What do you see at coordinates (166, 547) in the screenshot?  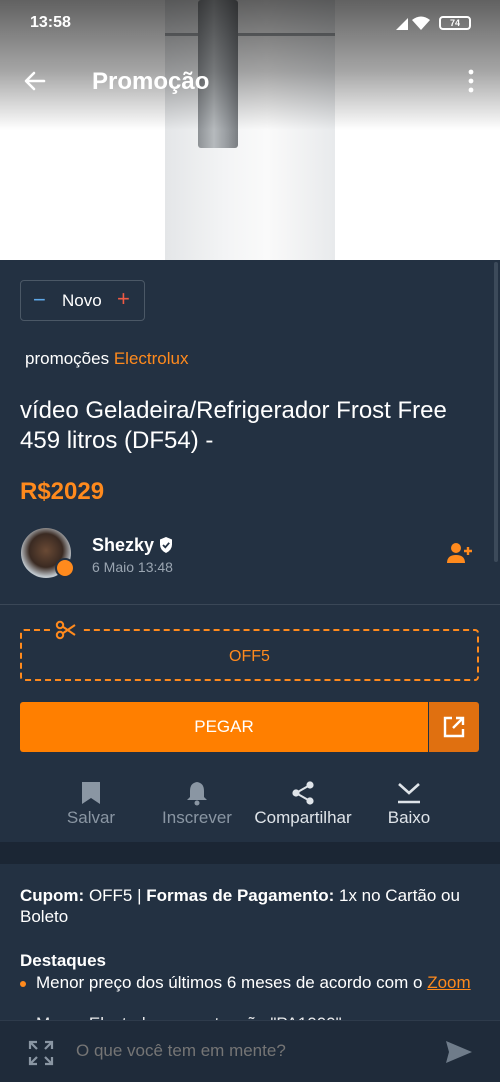 I see `verified-shield-icon` at bounding box center [166, 547].